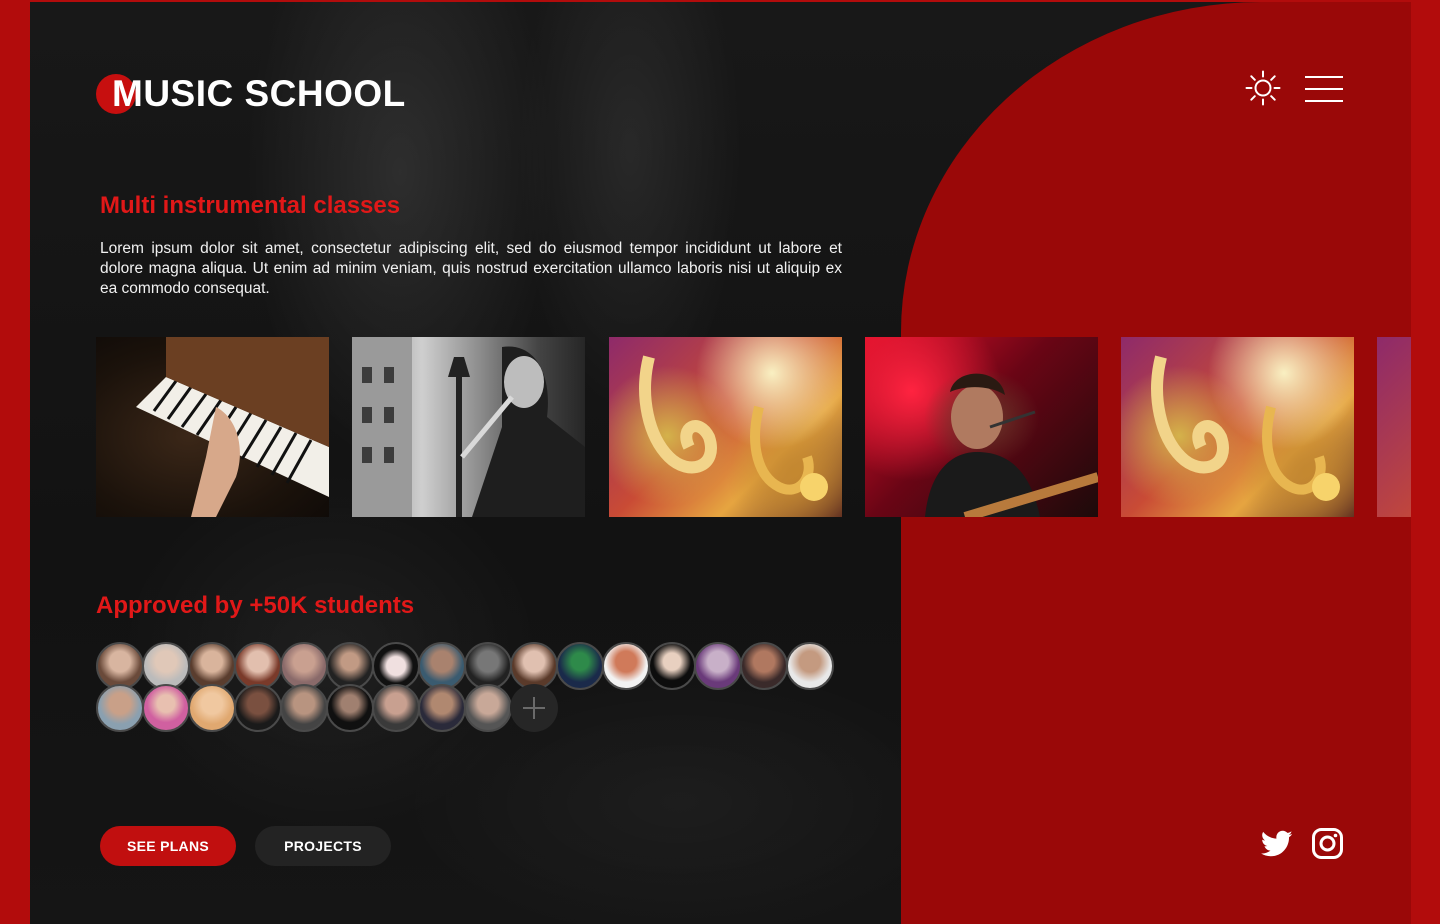  What do you see at coordinates (255, 605) in the screenshot?
I see `approved-title: Approved by +50K students` at bounding box center [255, 605].